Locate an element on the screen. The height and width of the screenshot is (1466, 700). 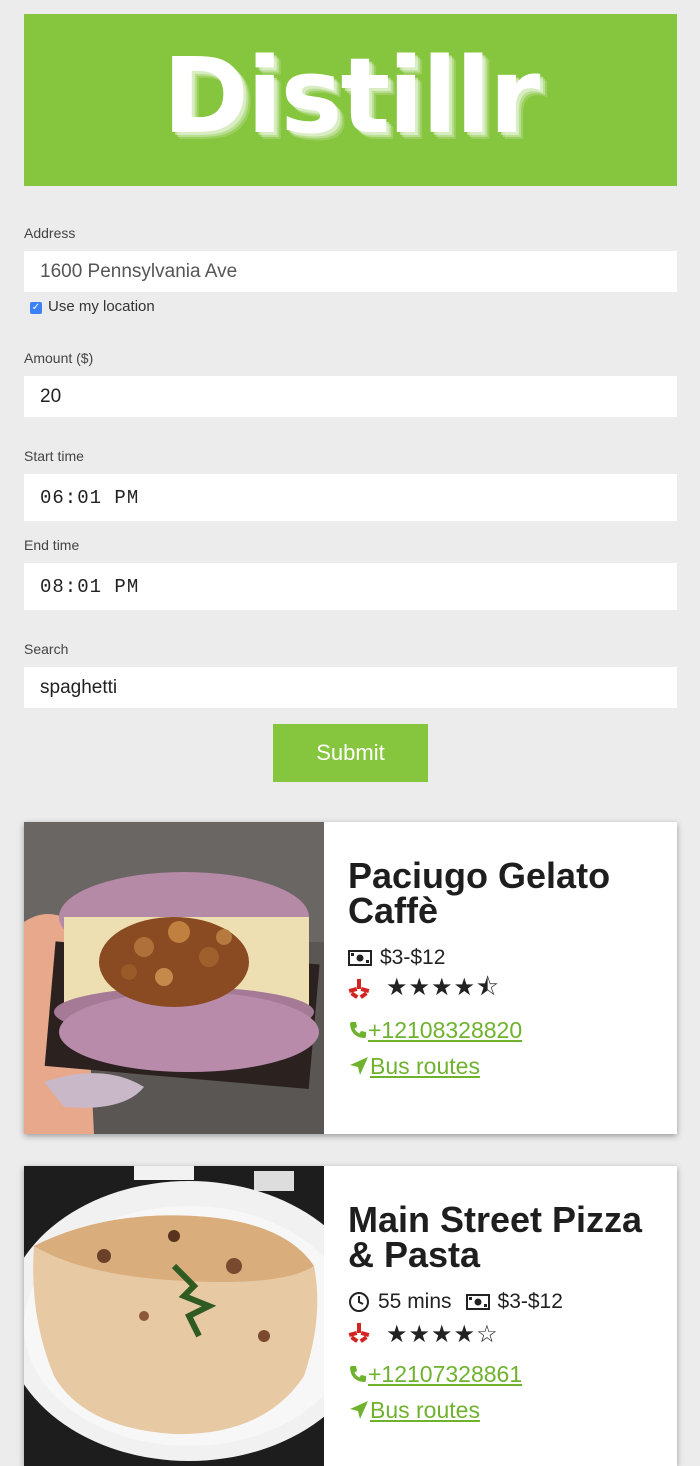
star-rating: ★★★★⯪ is located at coordinates (443, 987).